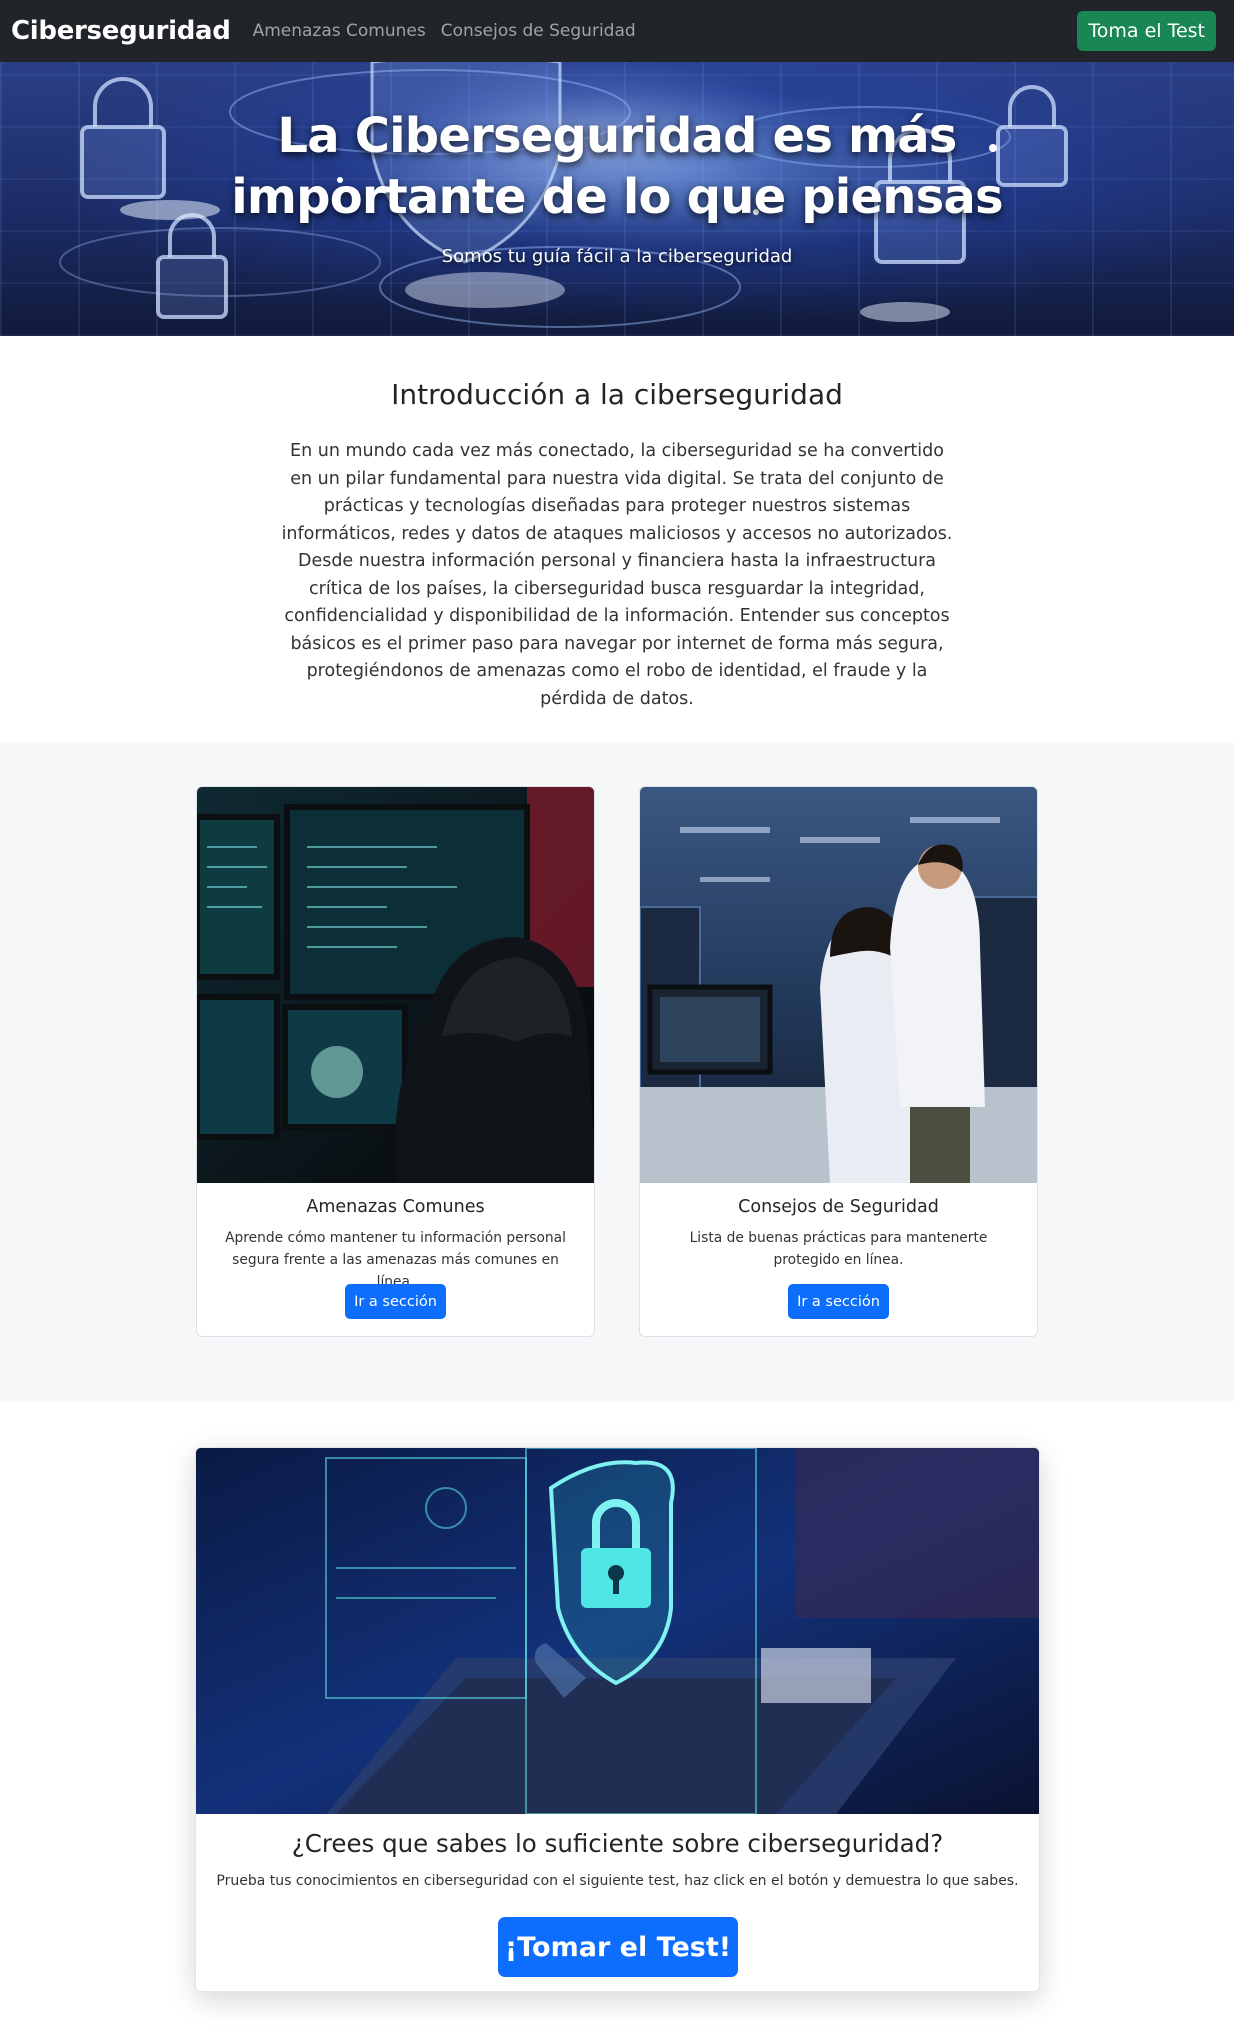 The image size is (1234, 2035). What do you see at coordinates (617, 394) in the screenshot?
I see `intro-title: Introducción a la ciberseguridad` at bounding box center [617, 394].